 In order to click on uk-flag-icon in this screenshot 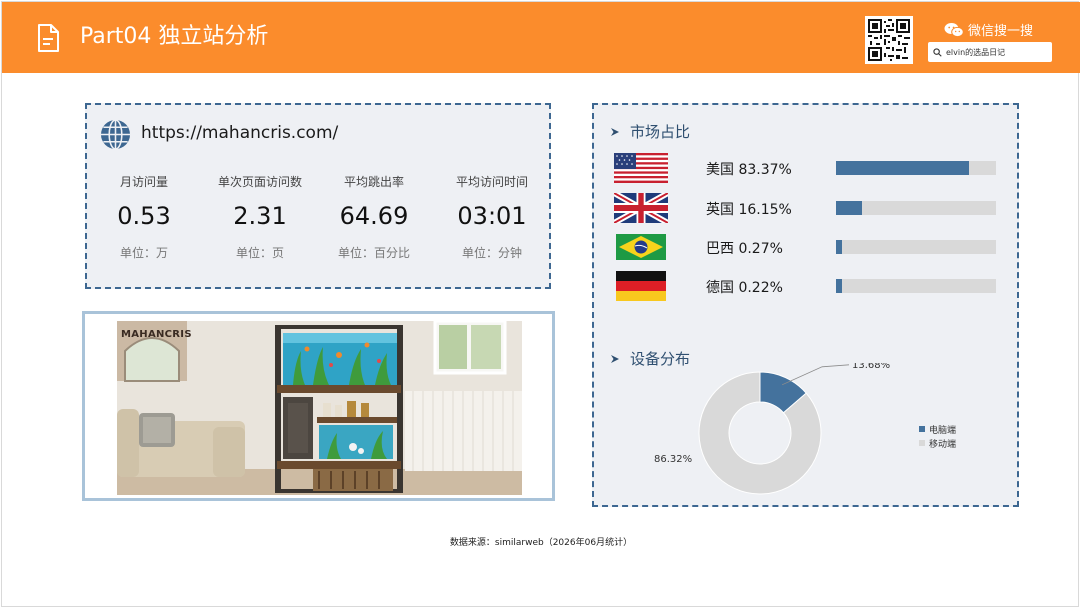, I will do `click(641, 208)`.